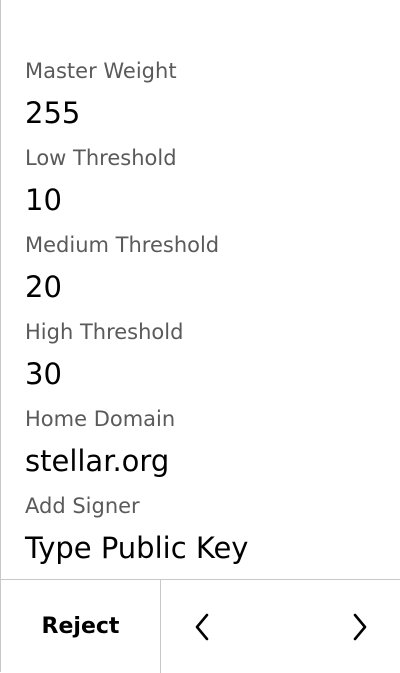 The width and height of the screenshot is (400, 673). Describe the element at coordinates (104, 332) in the screenshot. I see `field-label: High Threshold` at that location.